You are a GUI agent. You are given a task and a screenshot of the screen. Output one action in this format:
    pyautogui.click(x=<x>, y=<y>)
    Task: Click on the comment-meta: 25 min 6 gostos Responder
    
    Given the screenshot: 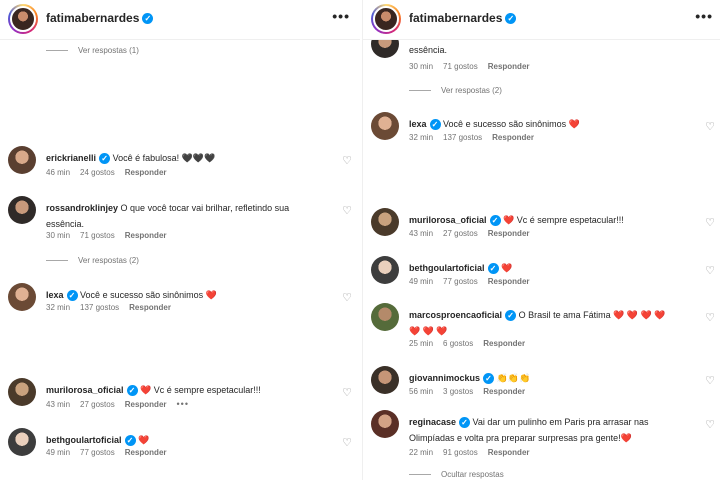 What is the action you would take?
    pyautogui.click(x=472, y=343)
    